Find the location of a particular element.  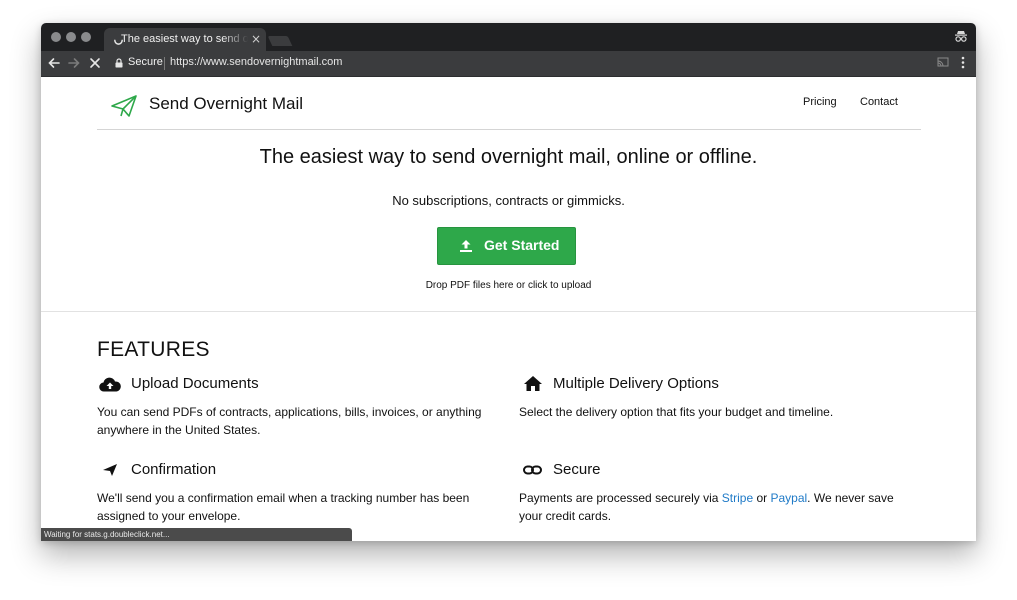

stop-loading-icon is located at coordinates (95, 63).